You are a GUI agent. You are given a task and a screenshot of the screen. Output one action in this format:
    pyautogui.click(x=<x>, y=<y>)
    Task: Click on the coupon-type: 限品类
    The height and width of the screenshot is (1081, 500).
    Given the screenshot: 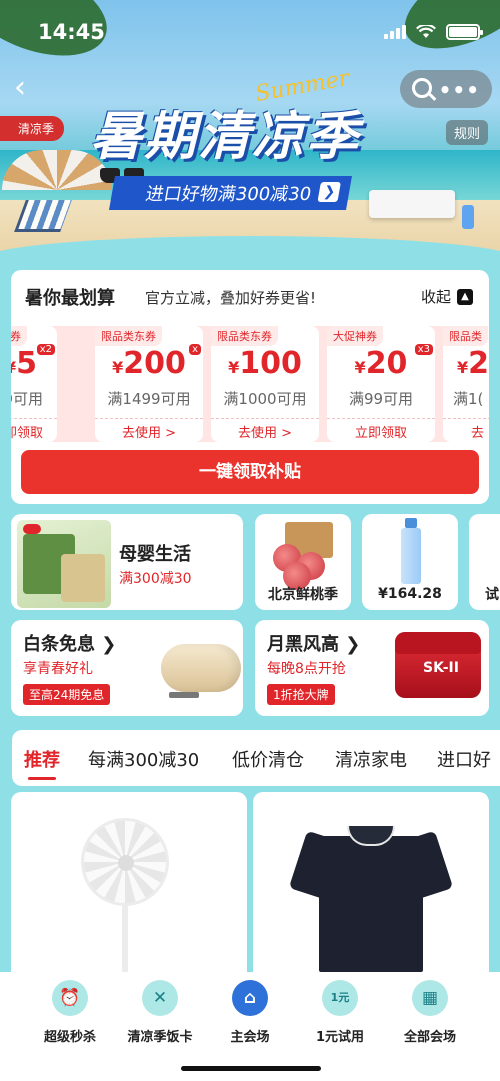 What is the action you would take?
    pyautogui.click(x=465, y=336)
    